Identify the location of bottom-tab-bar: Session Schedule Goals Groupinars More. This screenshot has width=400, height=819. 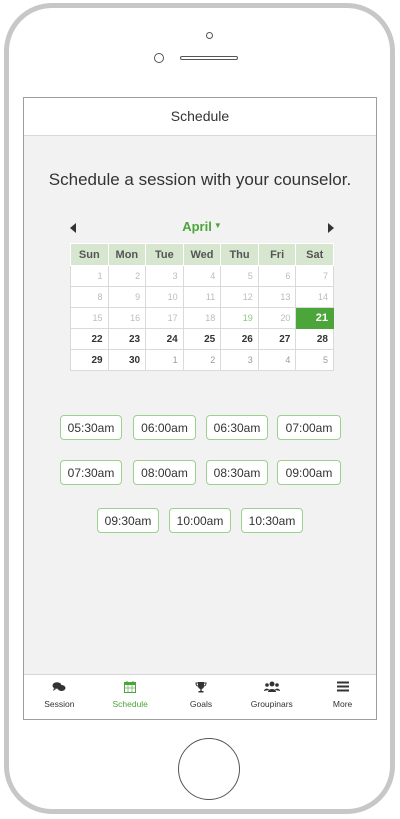
(200, 696).